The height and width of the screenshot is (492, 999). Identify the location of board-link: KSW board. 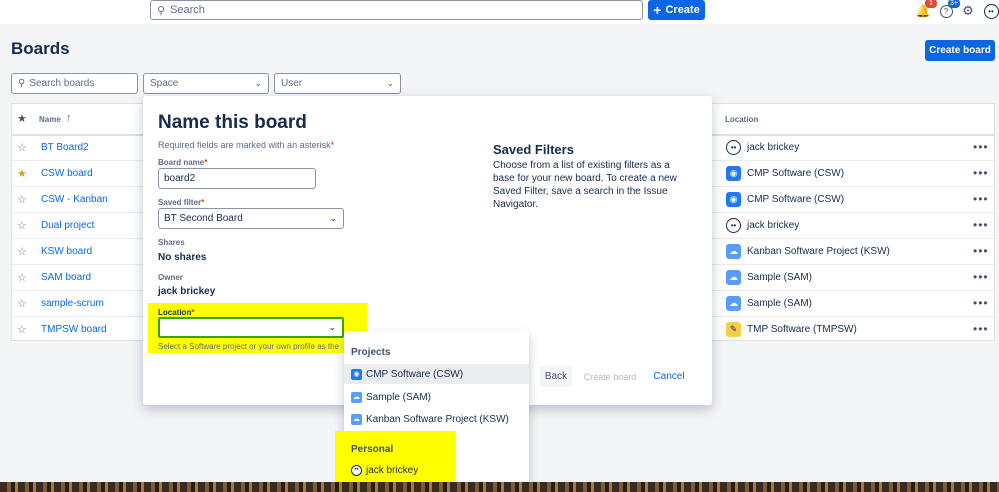
(66, 251).